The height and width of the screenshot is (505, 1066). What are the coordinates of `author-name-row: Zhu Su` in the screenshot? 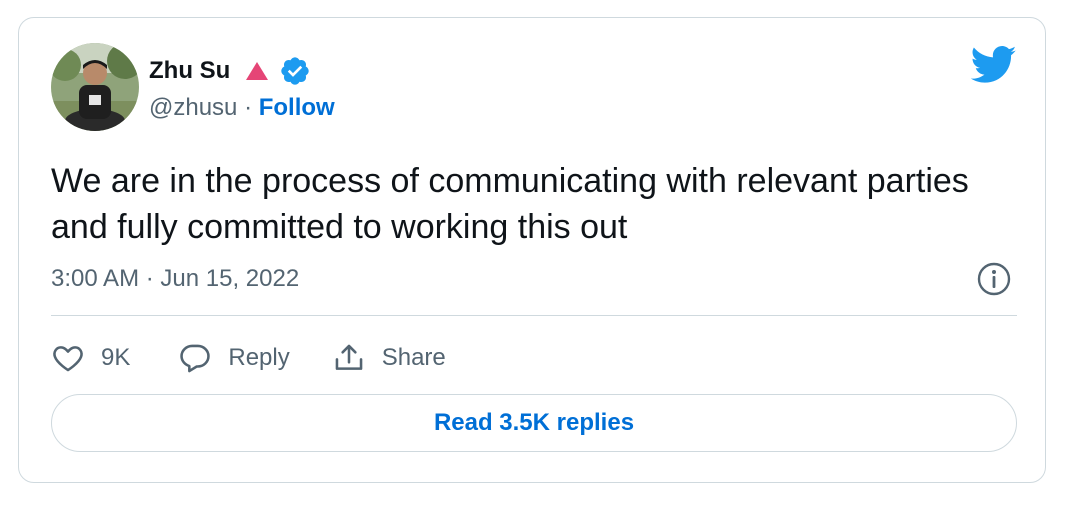 It's located at (230, 71).